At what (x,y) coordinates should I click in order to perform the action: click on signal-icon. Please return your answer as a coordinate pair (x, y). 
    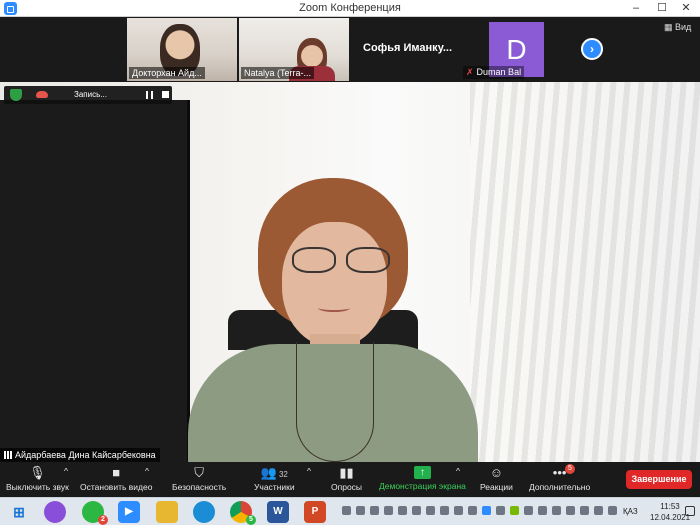
    Looking at the image, I should click on (8, 455).